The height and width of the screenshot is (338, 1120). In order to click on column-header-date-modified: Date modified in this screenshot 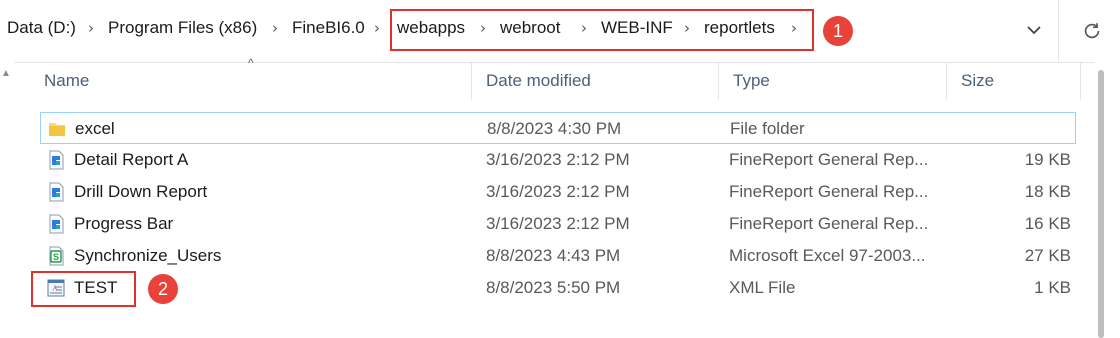, I will do `click(595, 81)`.